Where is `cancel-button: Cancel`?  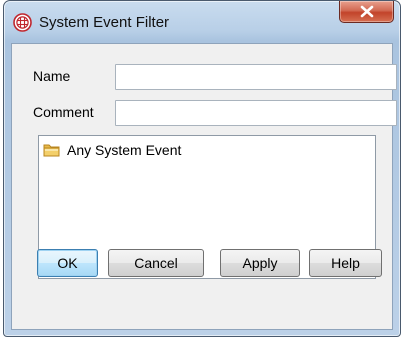
cancel-button: Cancel is located at coordinates (156, 263).